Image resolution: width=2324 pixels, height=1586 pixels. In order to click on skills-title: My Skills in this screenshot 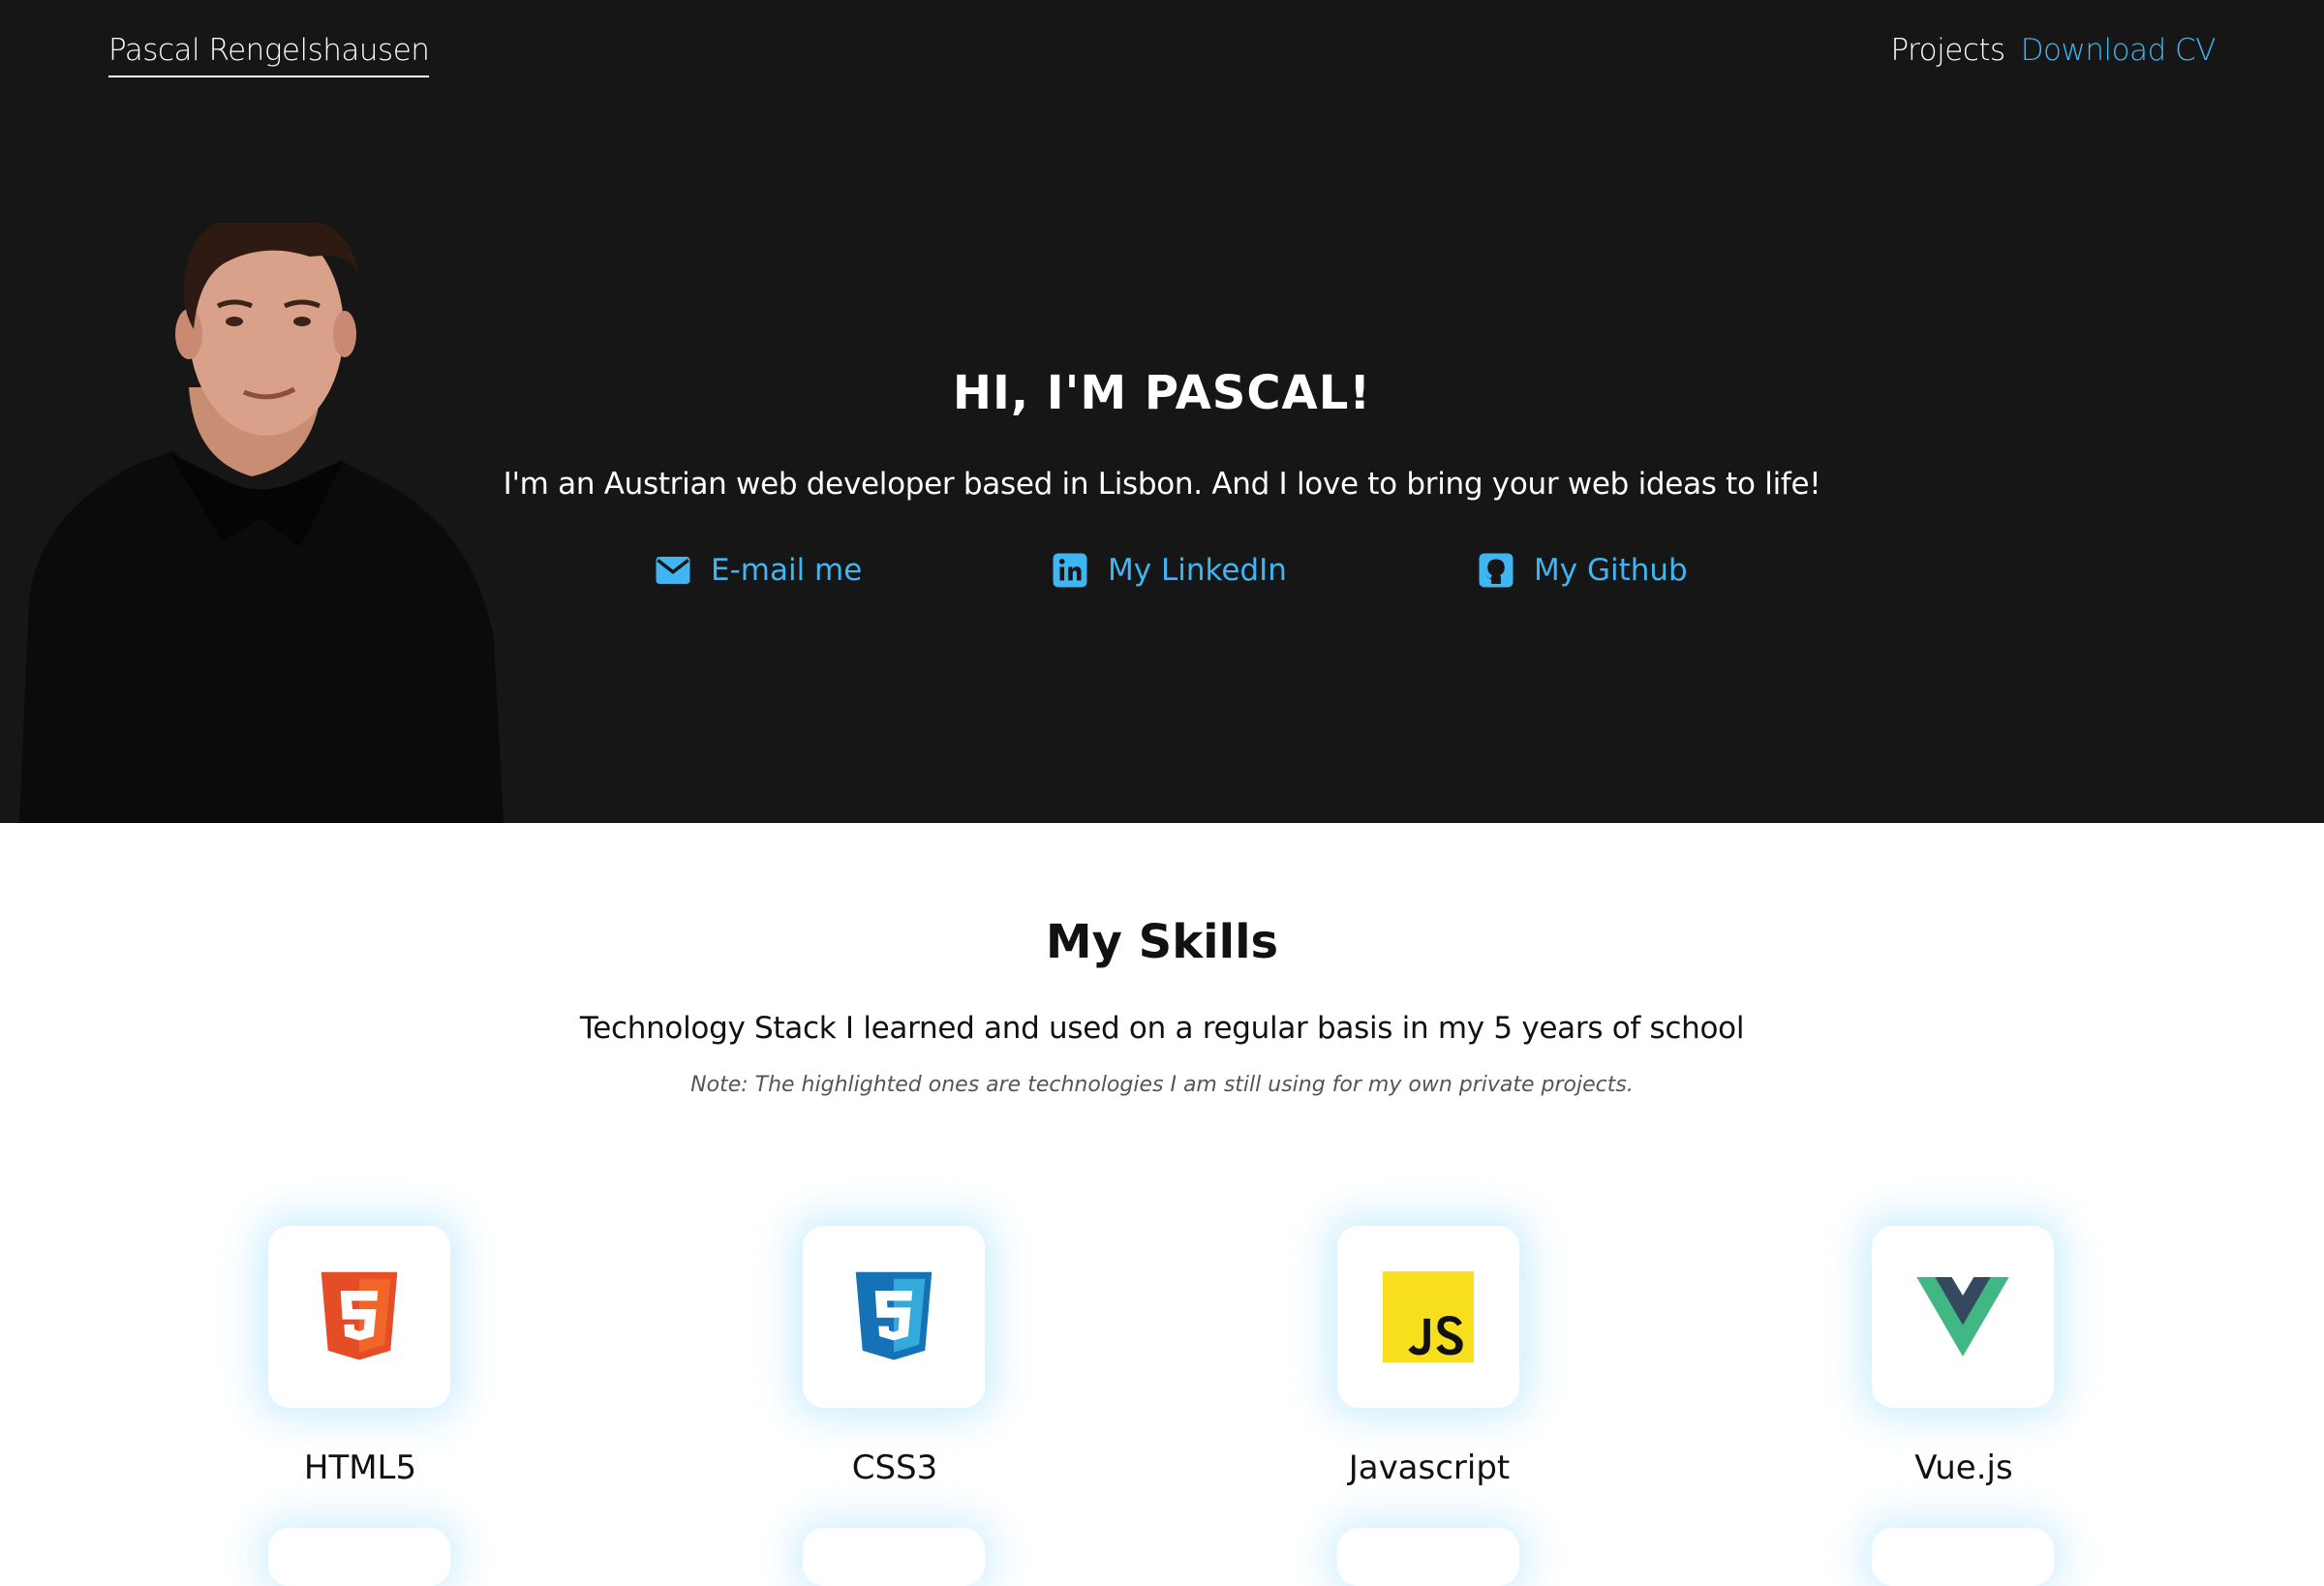, I will do `click(1162, 942)`.